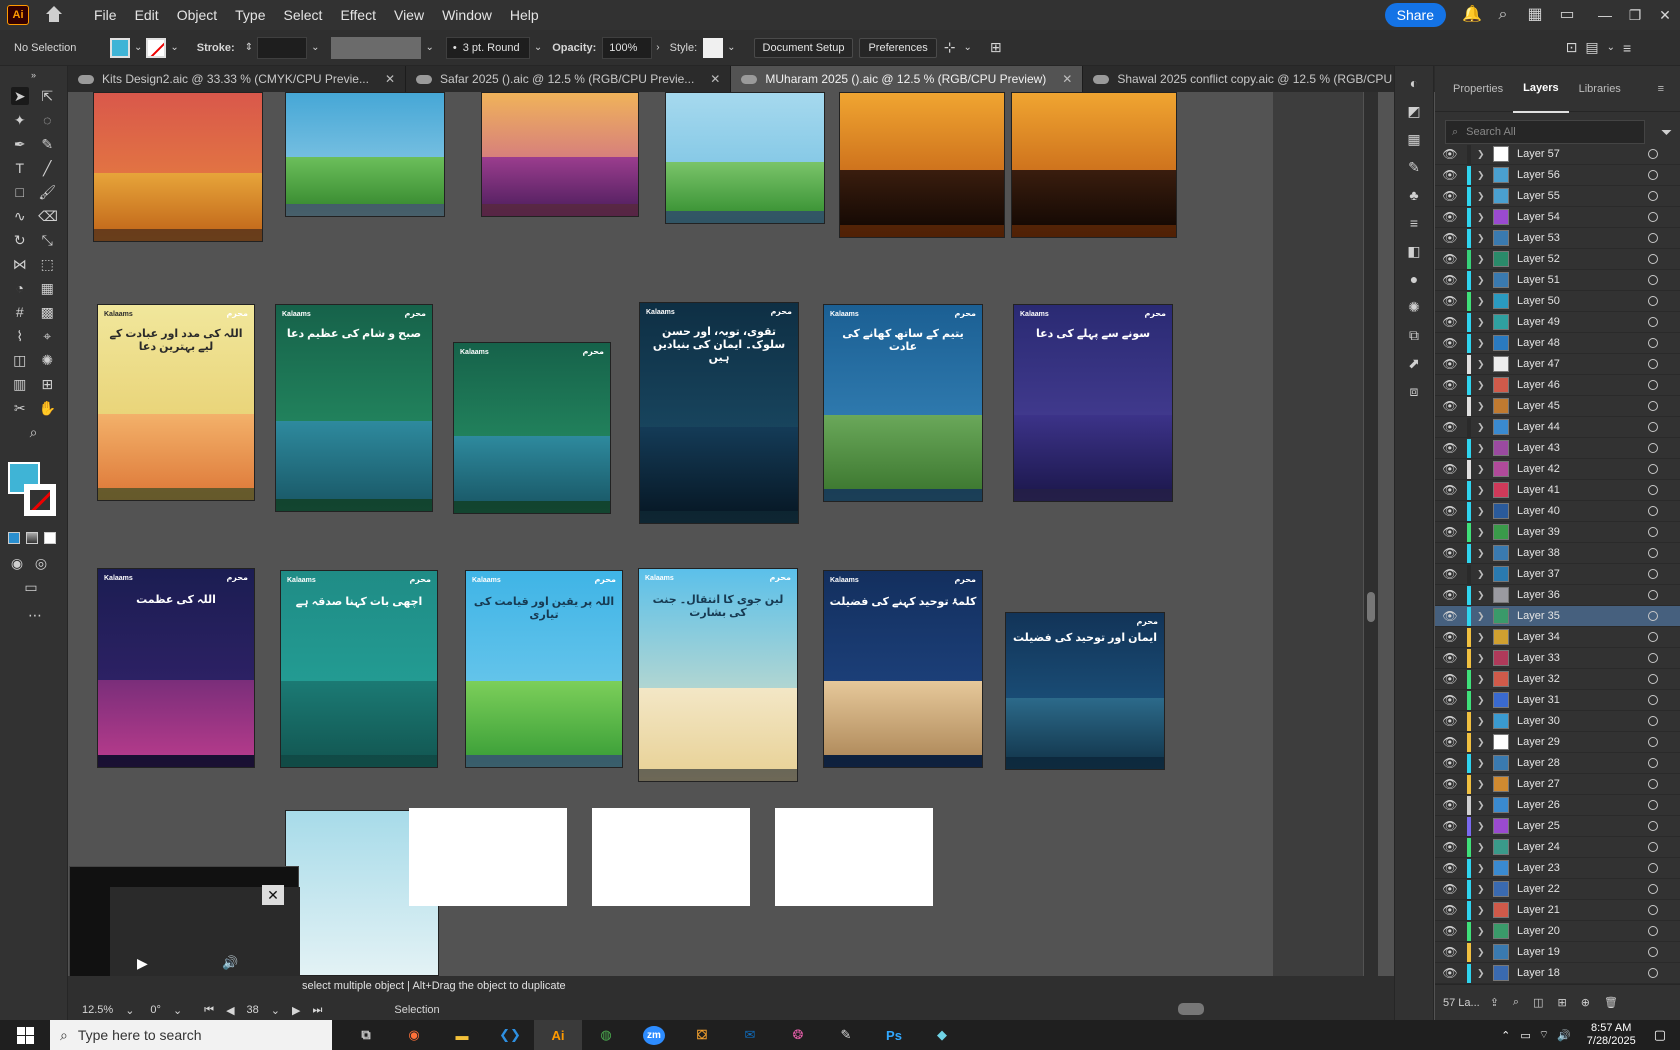 This screenshot has height=1050, width=1680. I want to click on transparency-panel-icon: ◧, so click(1414, 251).